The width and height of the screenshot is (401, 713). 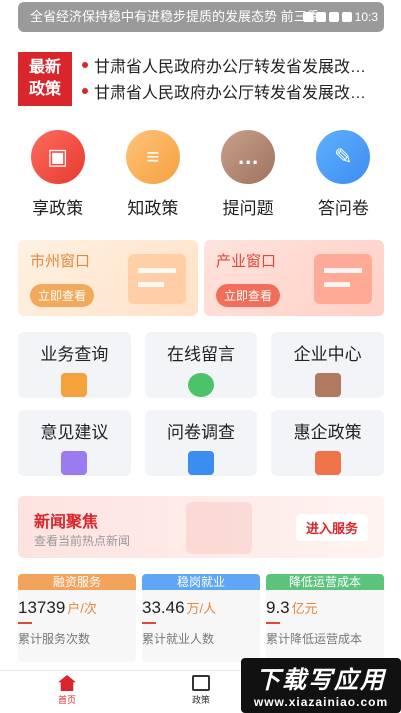 I want to click on award-icon: ▣, so click(x=57, y=157).